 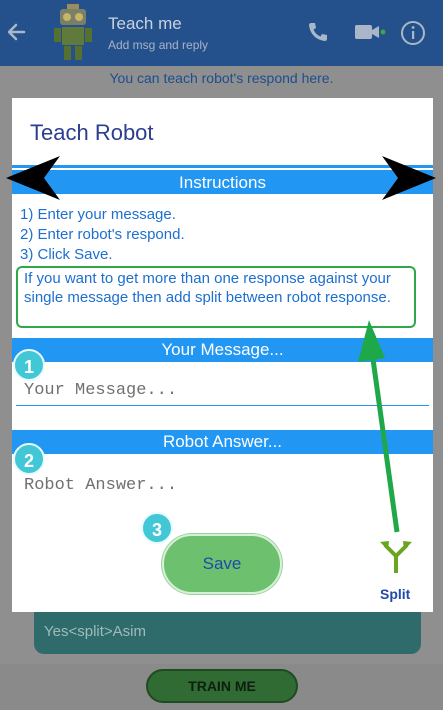 I want to click on step-badge-1: 1, so click(x=29, y=365).